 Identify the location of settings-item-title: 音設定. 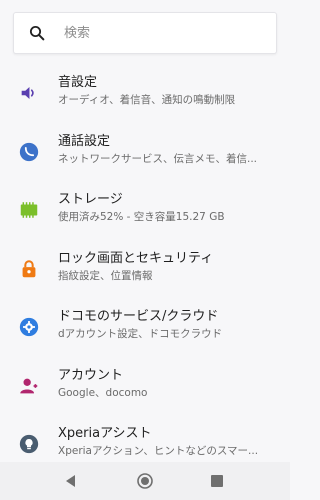
(78, 82).